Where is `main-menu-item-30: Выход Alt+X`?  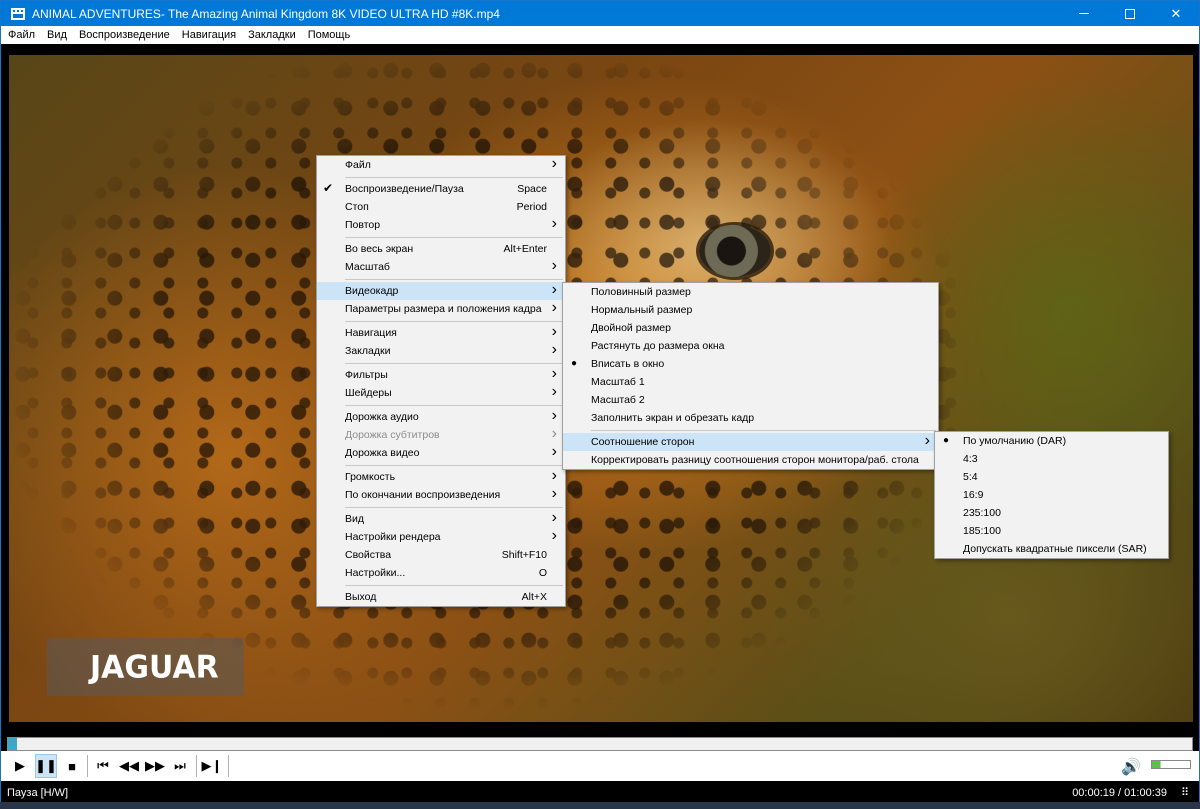
main-menu-item-30: Выход Alt+X is located at coordinates (441, 597).